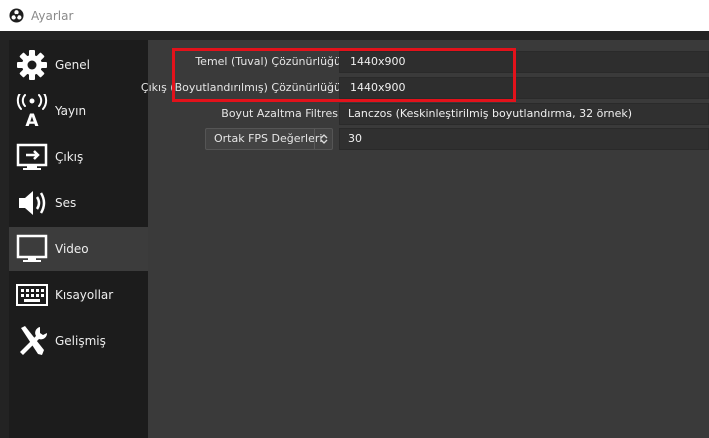  I want to click on speaker-icon, so click(32, 203).